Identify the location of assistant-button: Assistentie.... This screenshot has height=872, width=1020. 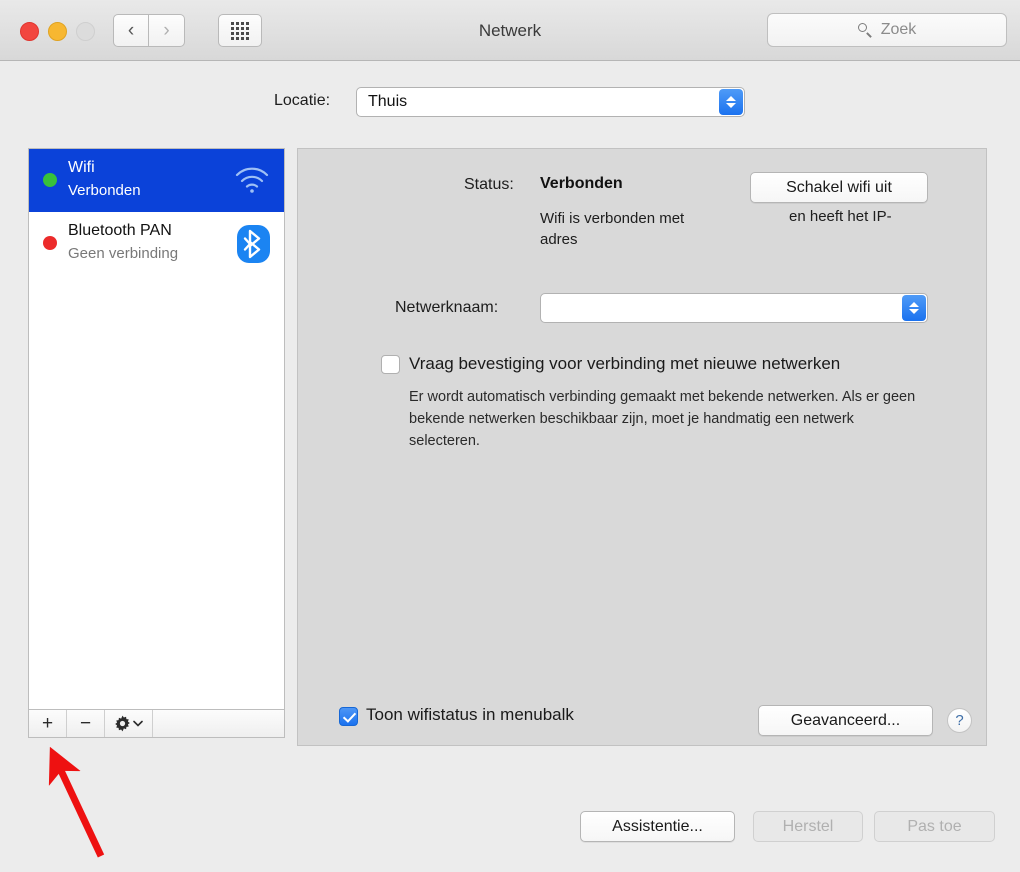
(657, 826).